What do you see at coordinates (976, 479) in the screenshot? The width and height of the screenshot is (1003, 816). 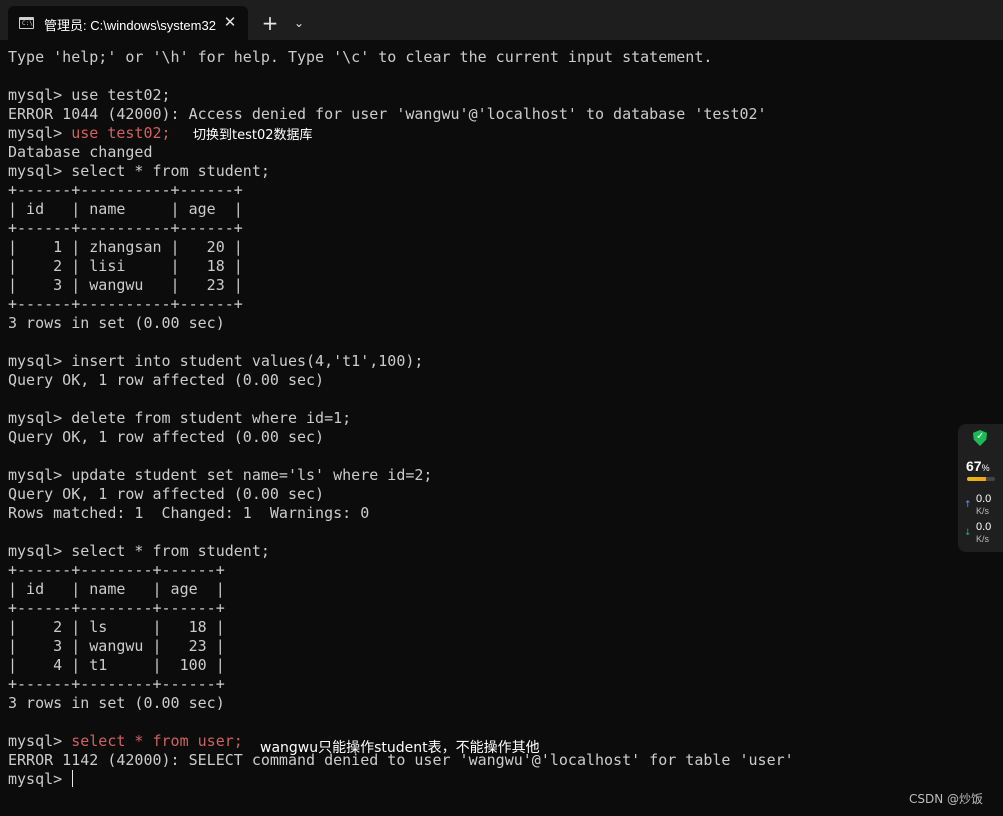 I see `usage-bar-fill` at bounding box center [976, 479].